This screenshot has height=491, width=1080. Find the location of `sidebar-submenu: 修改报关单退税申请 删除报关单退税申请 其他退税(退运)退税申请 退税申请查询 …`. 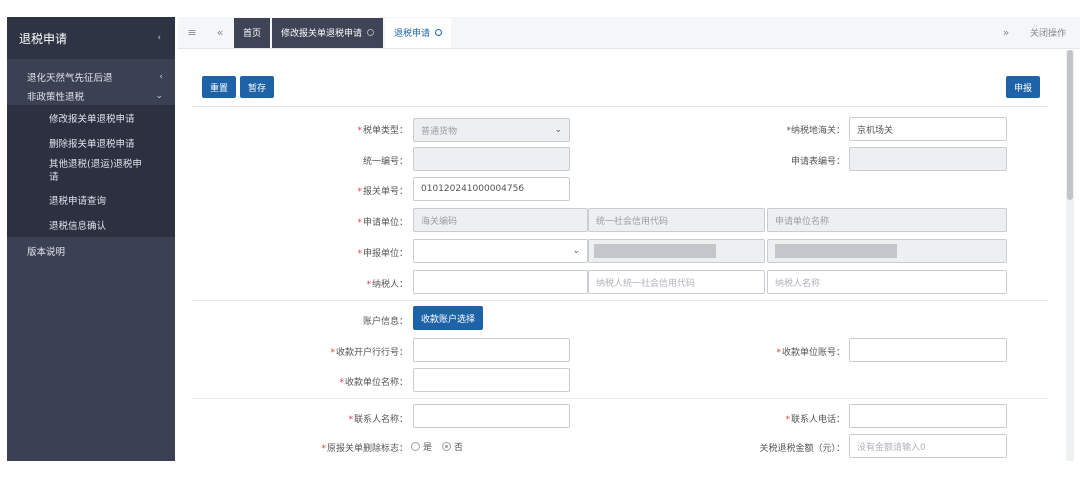

sidebar-submenu: 修改报关单退税申请 删除报关单退税申请 其他退税(退运)退税申请 退税申请查询 … is located at coordinates (91, 171).